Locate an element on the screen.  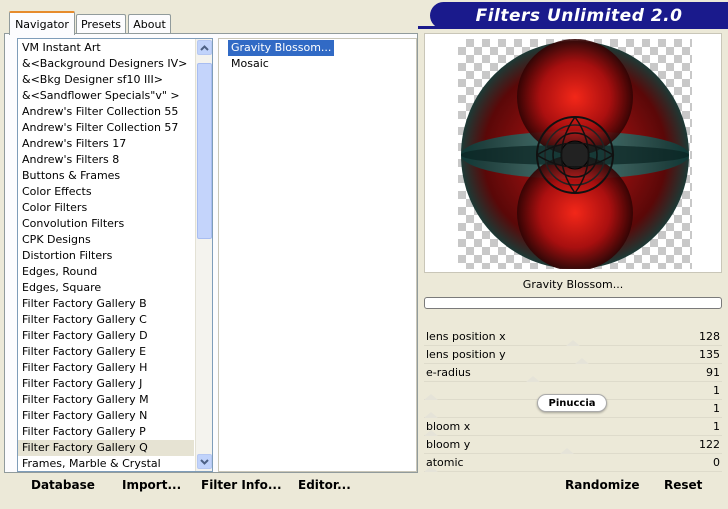
param-value: 135 is located at coordinates (709, 354).